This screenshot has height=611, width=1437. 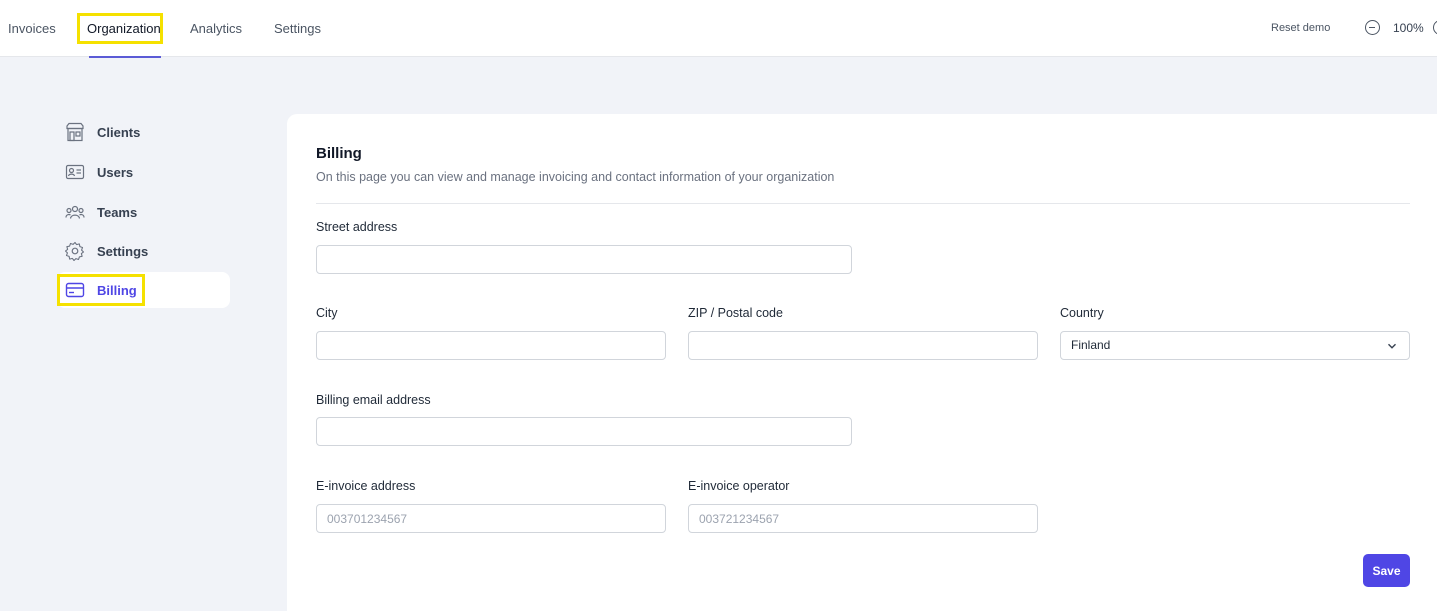 What do you see at coordinates (584, 431) in the screenshot?
I see `billing-email-input` at bounding box center [584, 431].